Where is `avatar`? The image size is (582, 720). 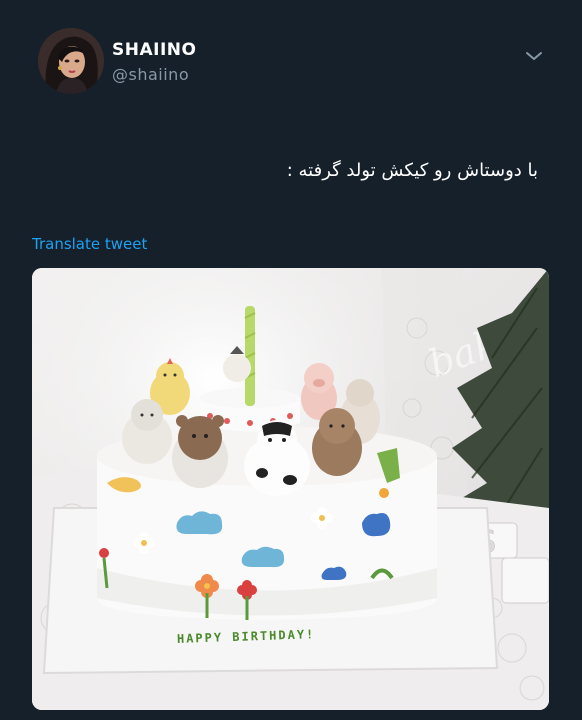
avatar is located at coordinates (71, 61).